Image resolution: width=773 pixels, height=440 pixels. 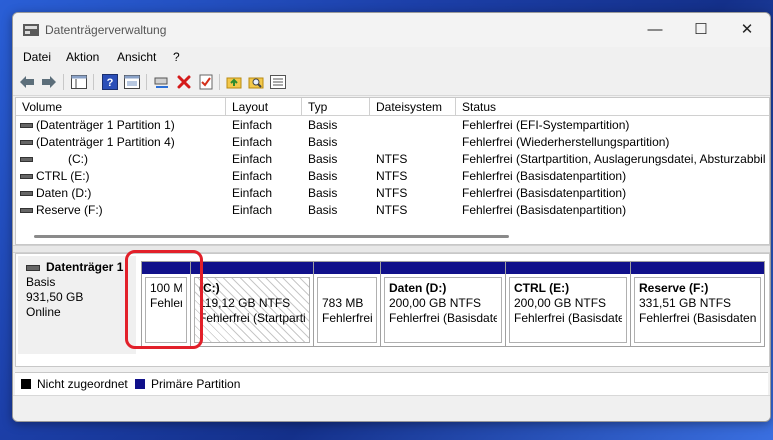 I want to click on delete-icon, so click(x=184, y=82).